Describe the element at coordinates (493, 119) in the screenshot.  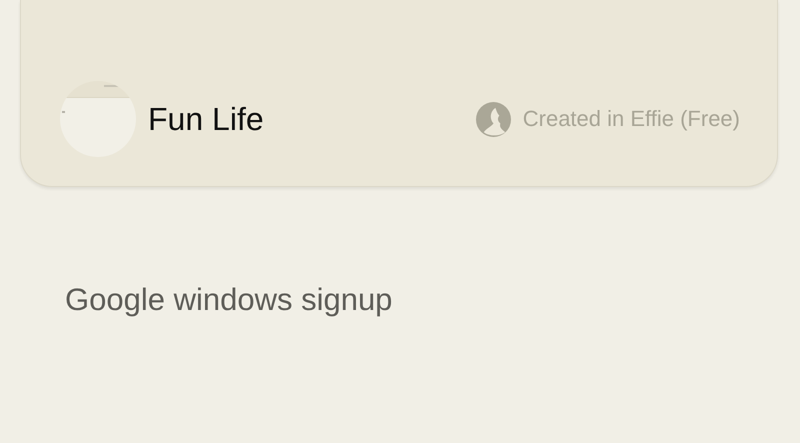
I see `woman-profile-icon` at that location.